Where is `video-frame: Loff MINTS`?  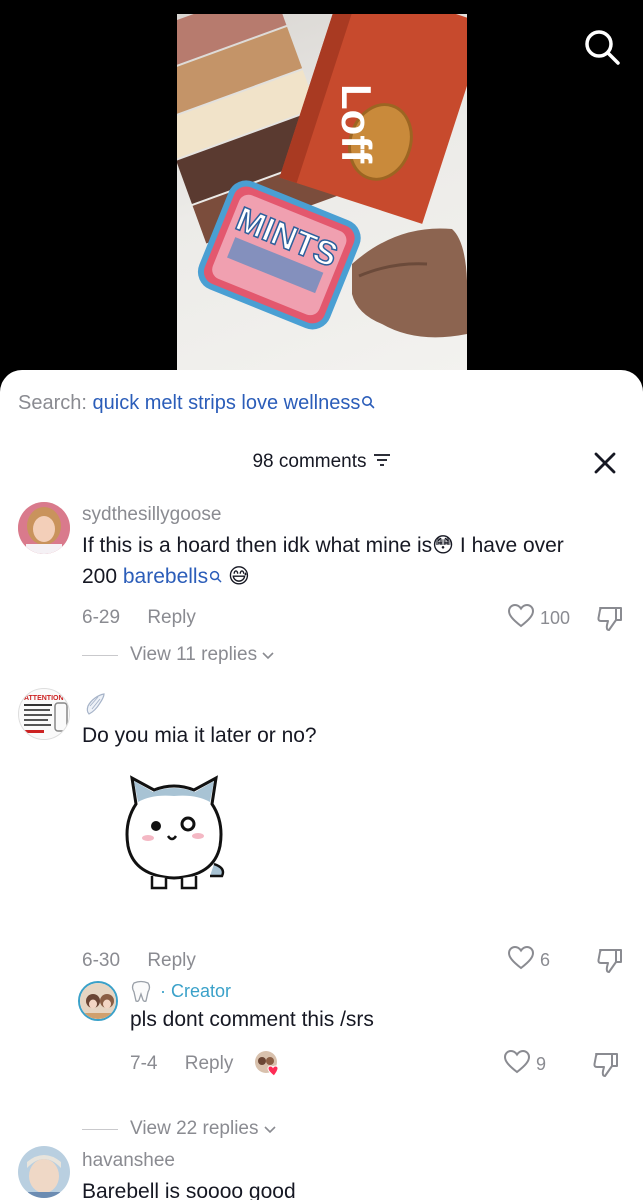
video-frame: Loff MINTS is located at coordinates (322, 194).